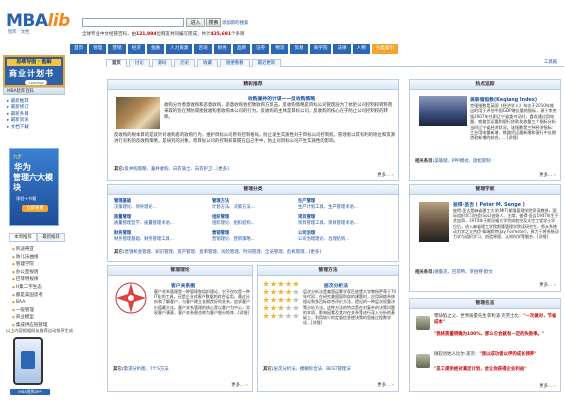 The image size is (565, 406). Describe the element at coordinates (35, 208) in the screenshot. I see `ad-view-button: 立即查看` at that location.